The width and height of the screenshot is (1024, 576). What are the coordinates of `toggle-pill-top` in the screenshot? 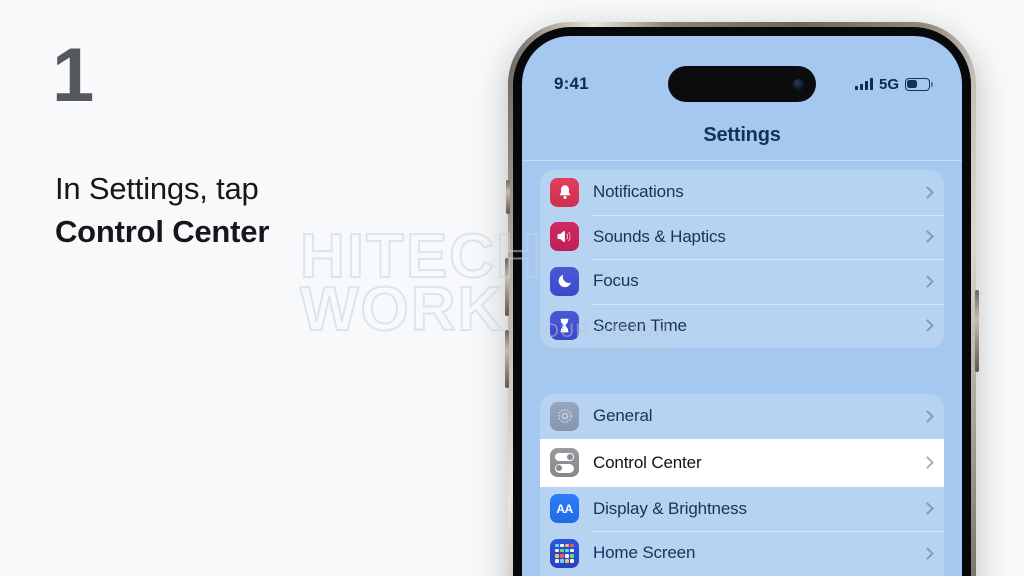 It's located at (564, 457).